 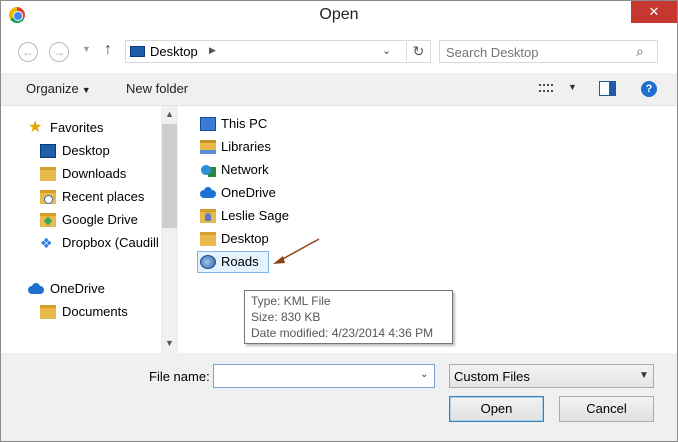 I want to click on file-item-label: Libraries, so click(x=246, y=146).